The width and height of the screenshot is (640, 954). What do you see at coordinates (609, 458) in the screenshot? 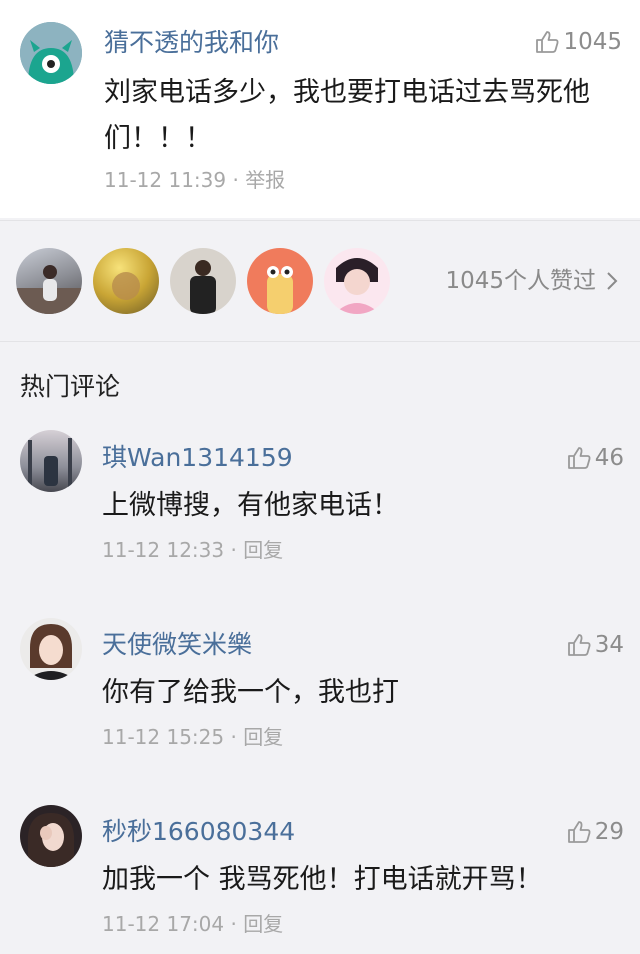
I see `like-count: 46` at bounding box center [609, 458].